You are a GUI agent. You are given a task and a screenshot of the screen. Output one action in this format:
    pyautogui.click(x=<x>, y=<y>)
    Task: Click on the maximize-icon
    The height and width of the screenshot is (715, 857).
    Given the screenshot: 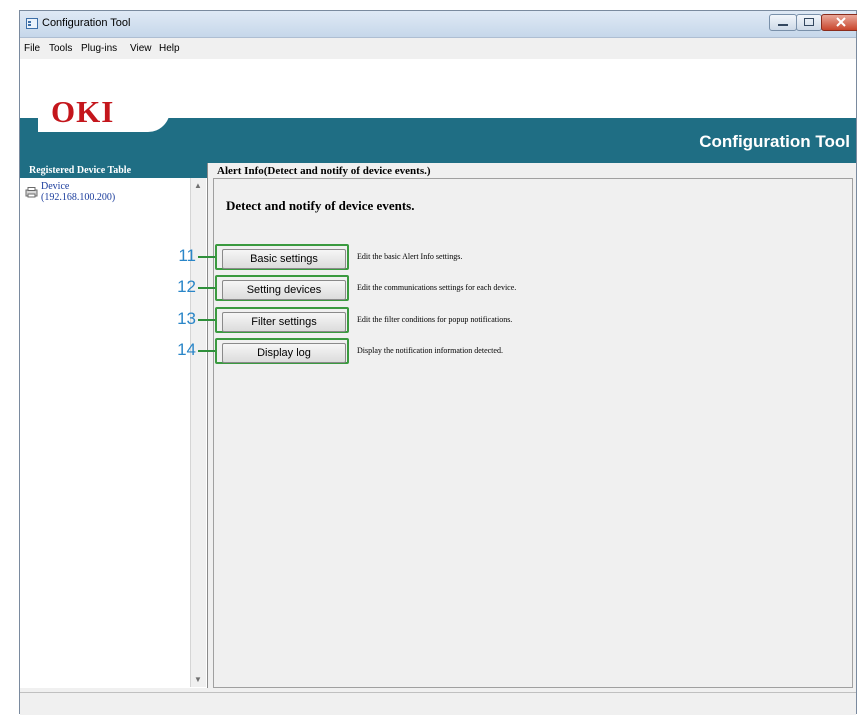 What is the action you would take?
    pyautogui.click(x=809, y=22)
    